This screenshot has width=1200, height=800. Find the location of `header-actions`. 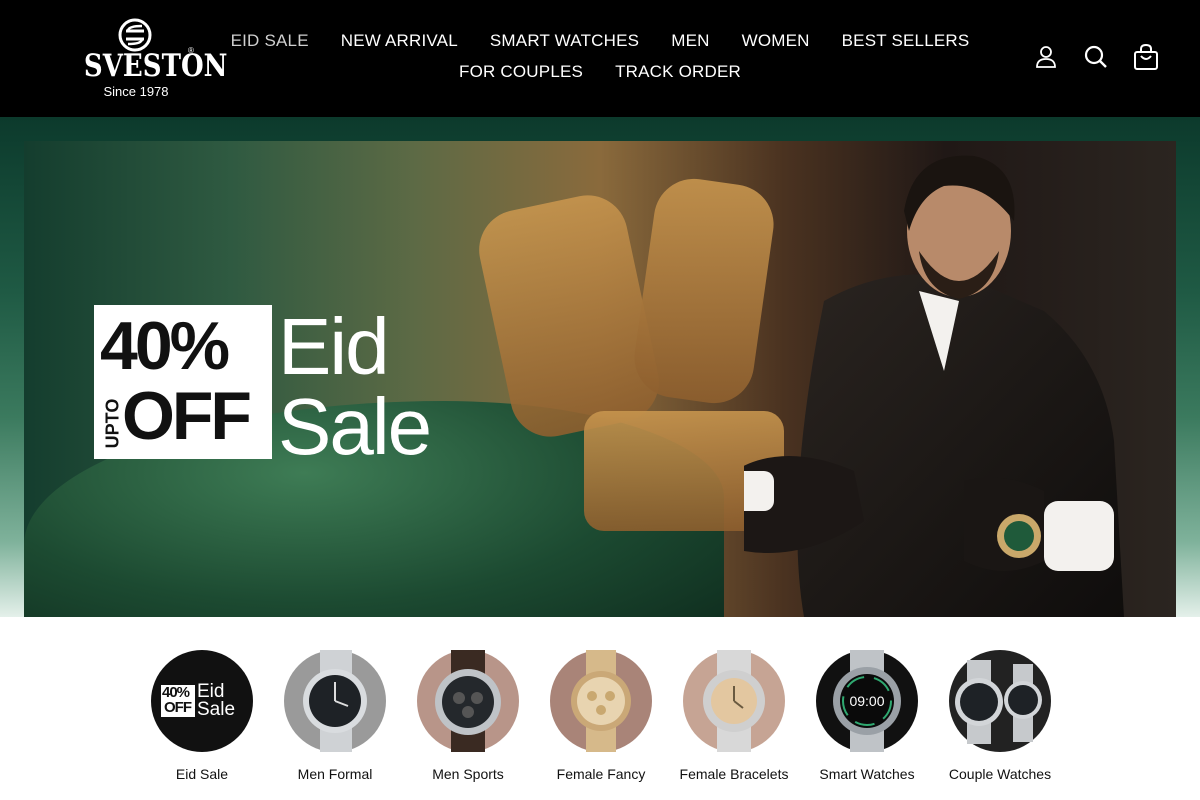

header-actions is located at coordinates (1096, 57).